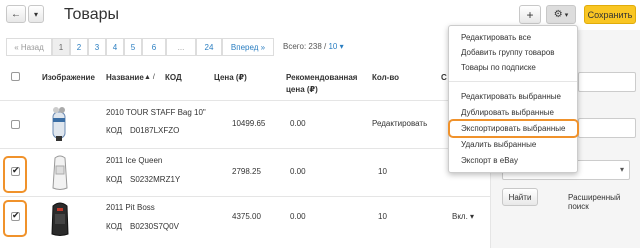  What do you see at coordinates (209, 47) in the screenshot?
I see `pagination-page: 24` at bounding box center [209, 47].